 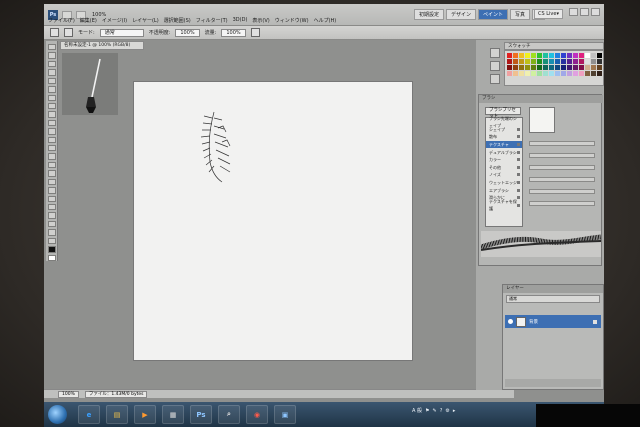 What do you see at coordinates (285, 414) in the screenshot?
I see `taskbar-monitor-button: ▣` at bounding box center [285, 414].